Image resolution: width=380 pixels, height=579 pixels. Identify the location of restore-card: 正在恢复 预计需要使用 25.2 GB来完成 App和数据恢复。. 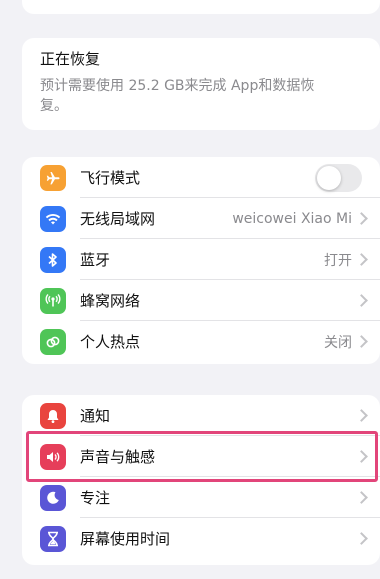
(201, 84).